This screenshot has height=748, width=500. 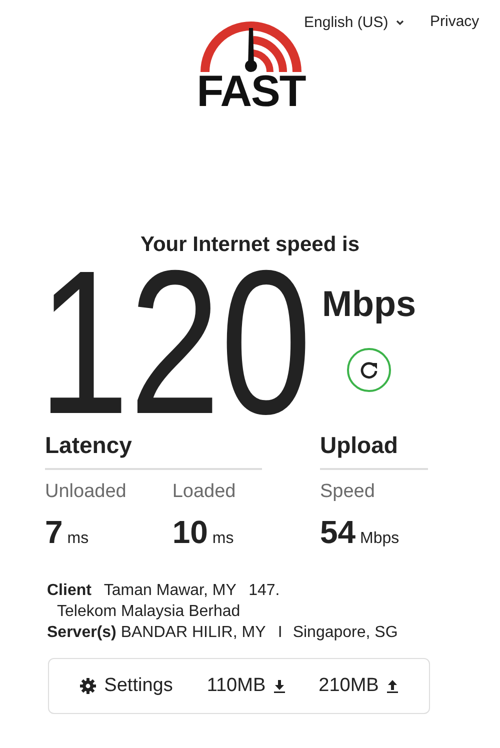 I want to click on metric-unit: Mbps, so click(x=380, y=538).